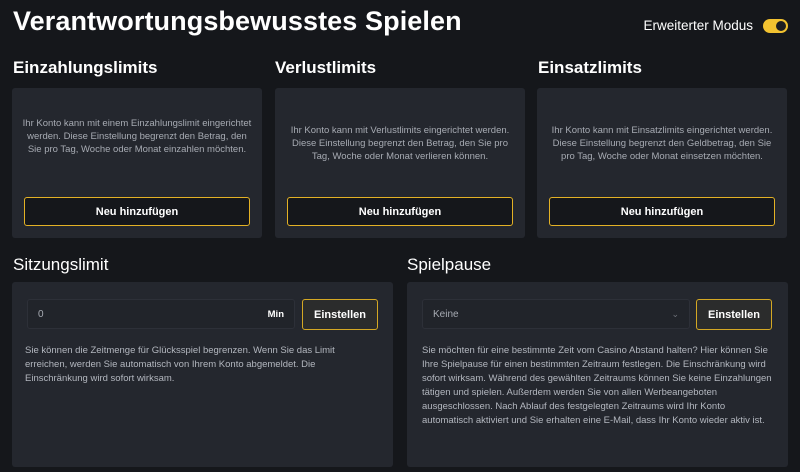 This screenshot has width=800, height=472. Describe the element at coordinates (662, 211) in the screenshot. I see `wager-add-button: Neu hinzufügen` at that location.